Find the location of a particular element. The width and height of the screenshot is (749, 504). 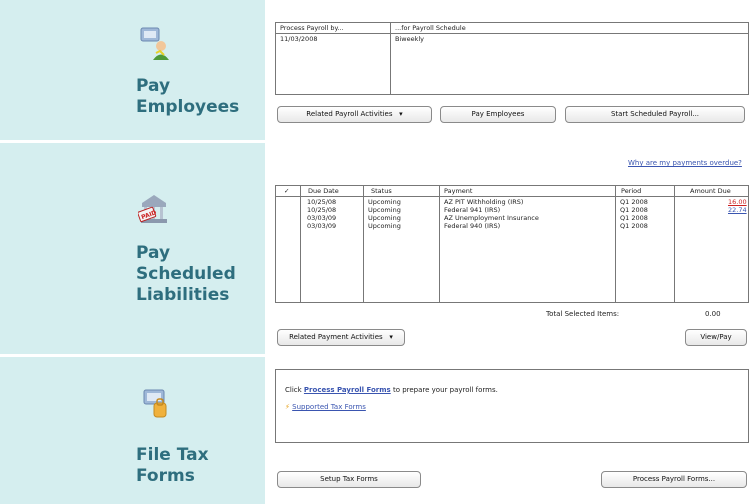

column-header: Status is located at coordinates (381, 191).